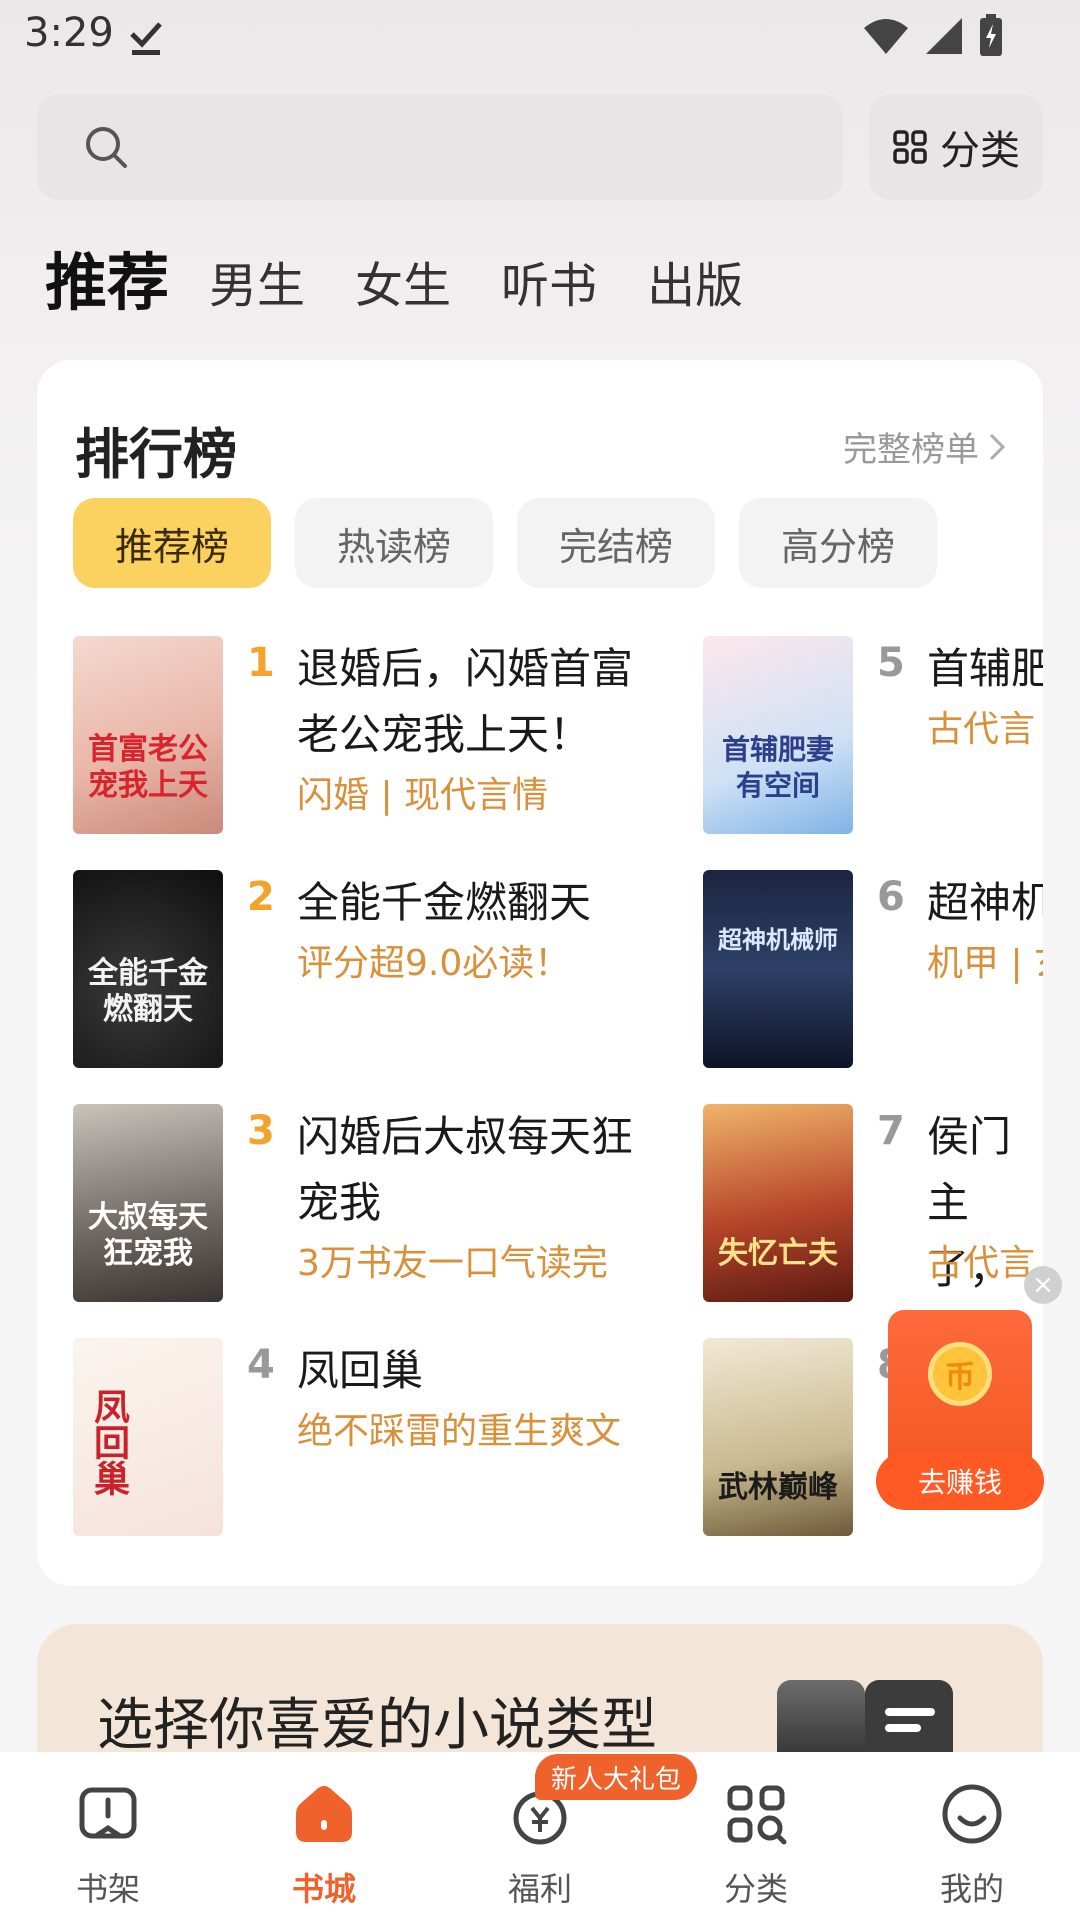 This screenshot has height=1920, width=1080. Describe the element at coordinates (778, 969) in the screenshot. I see `book-cover: 超神机械师` at that location.